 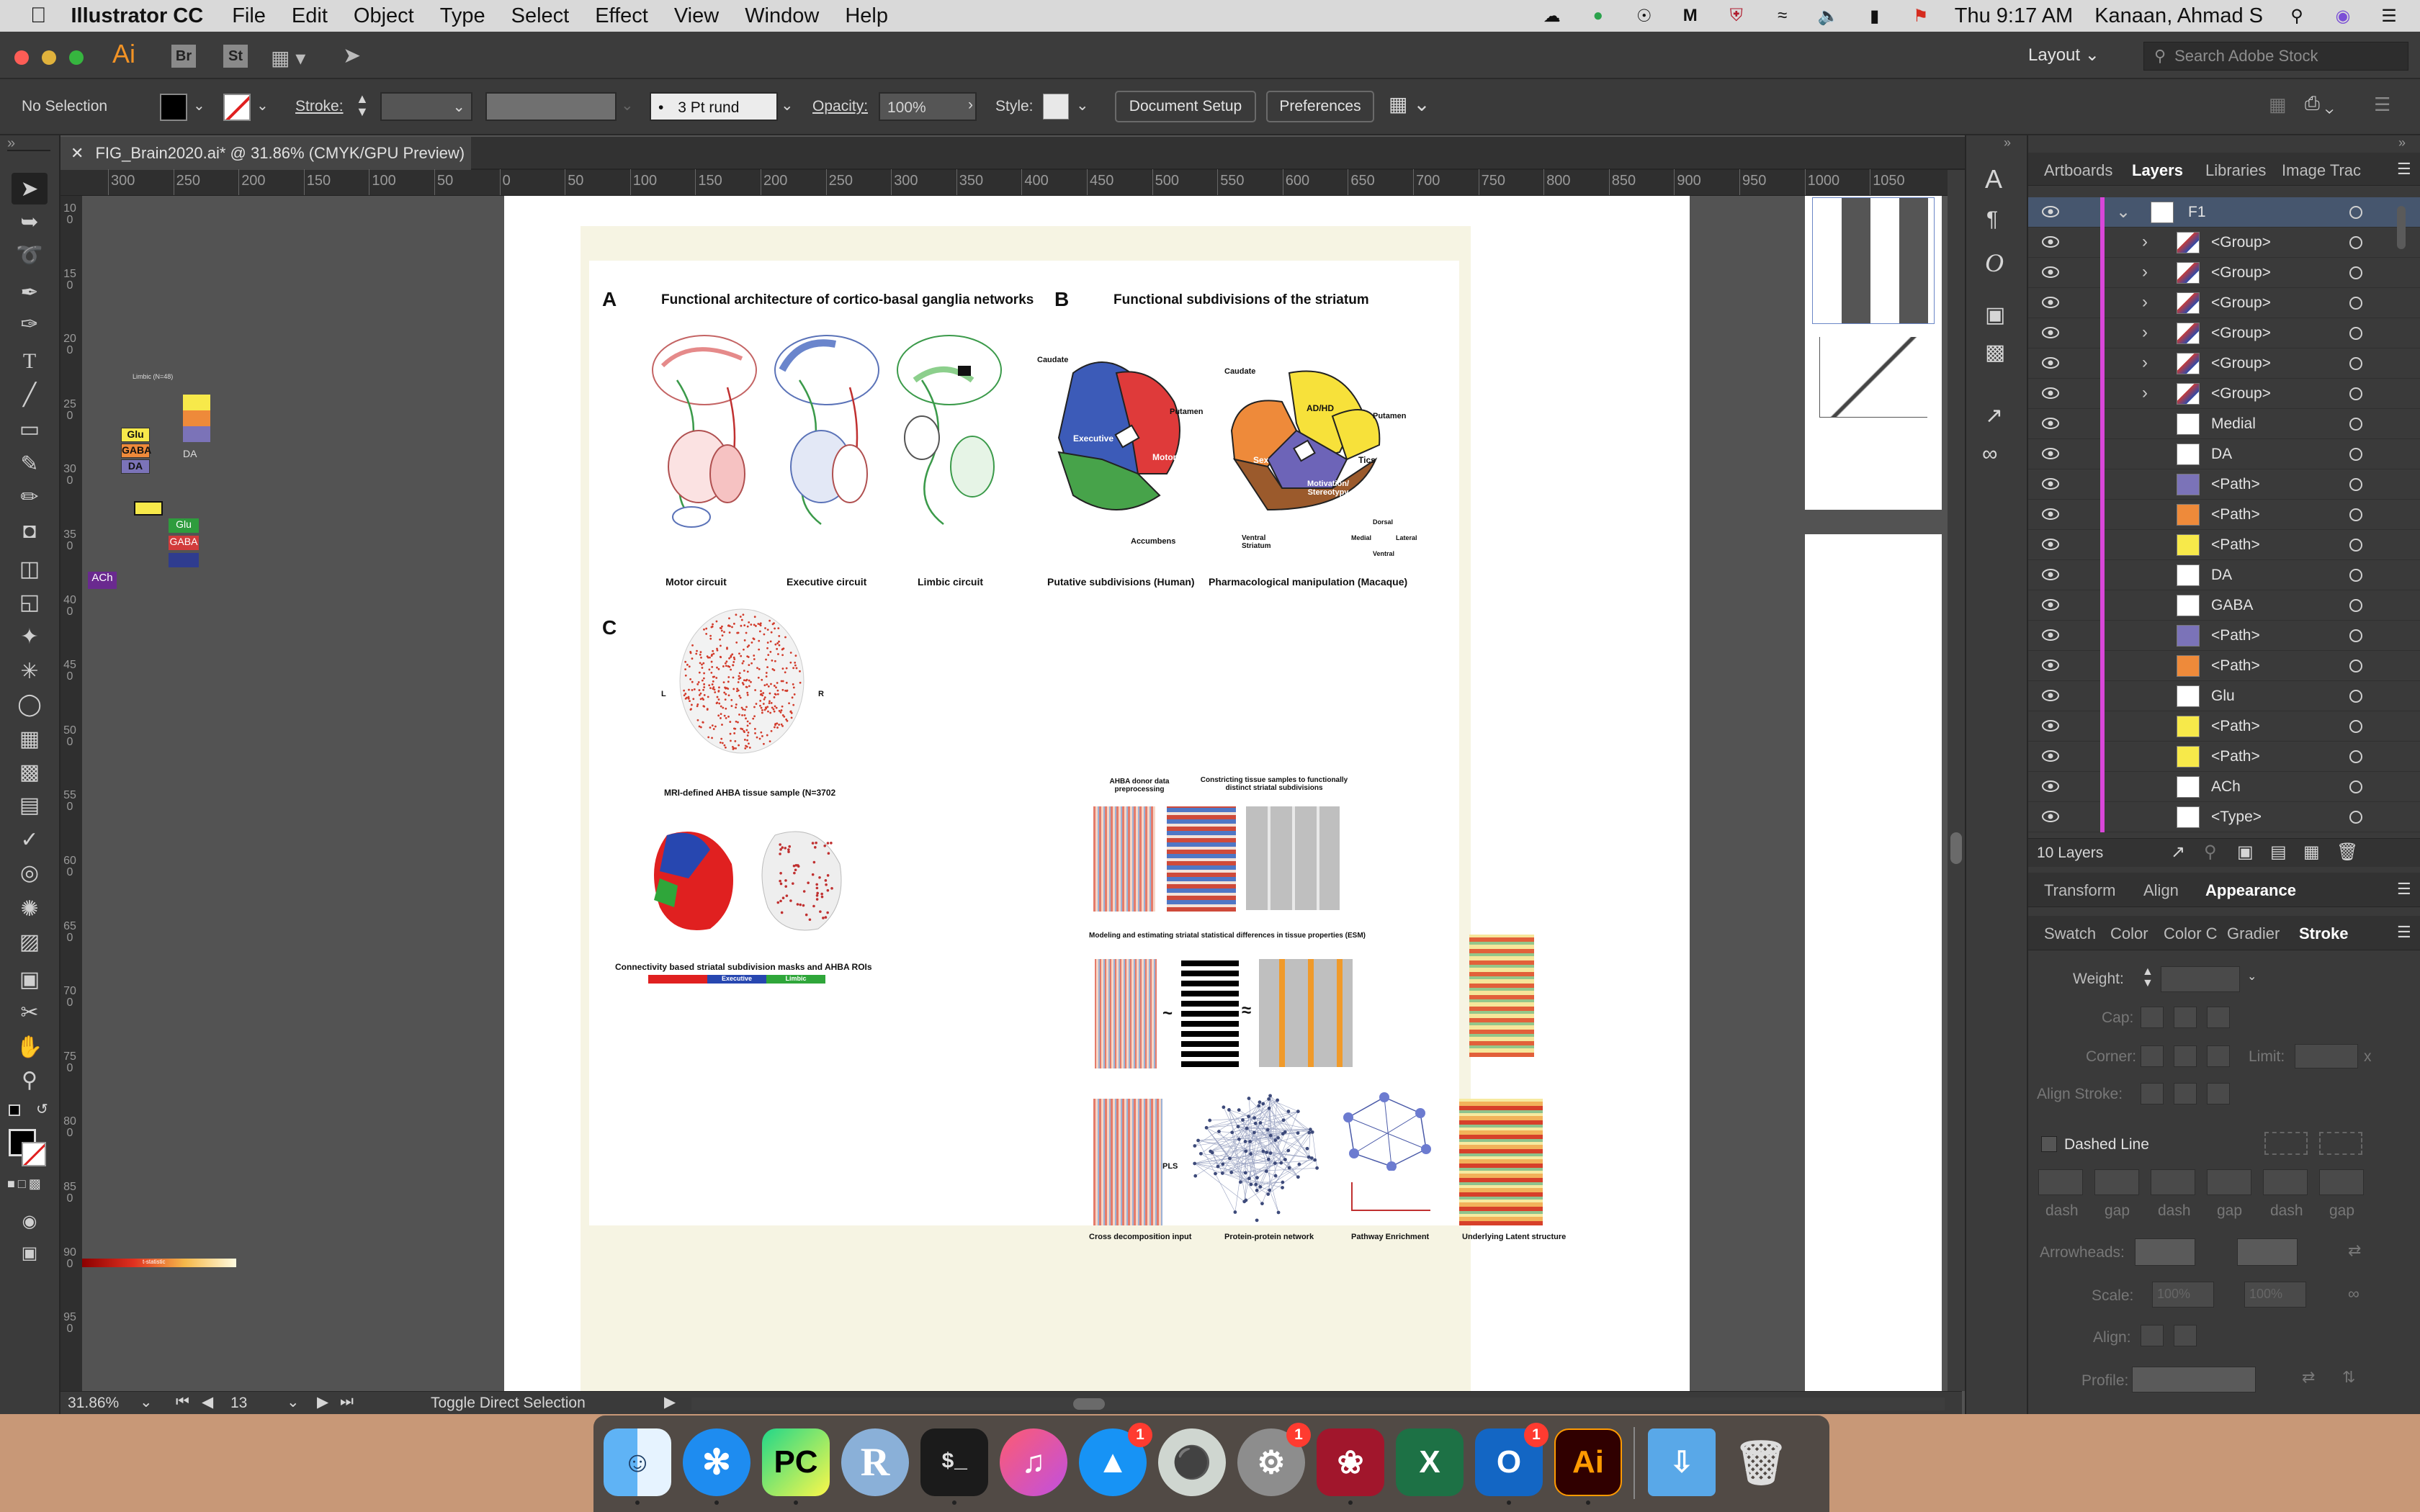 I want to click on rectangle-tool-icon: ▭, so click(x=30, y=429).